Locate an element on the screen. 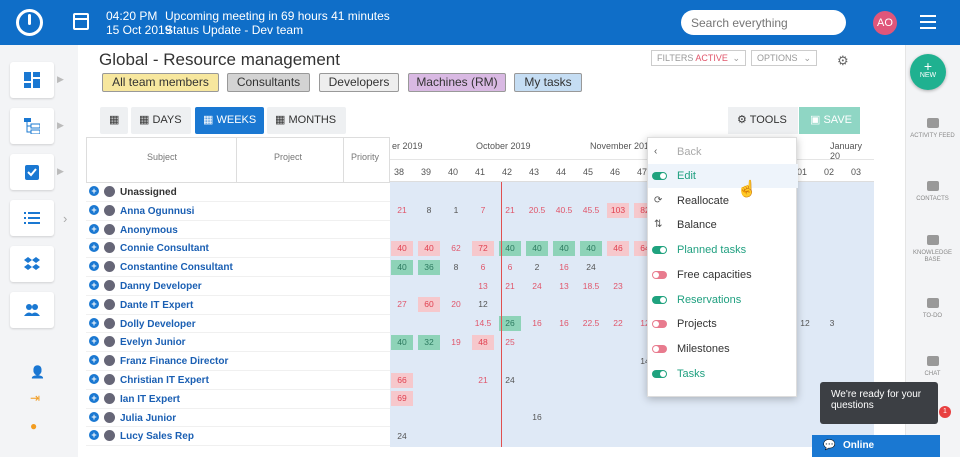 The height and width of the screenshot is (457, 960). info-icon: ● is located at coordinates (33, 426).